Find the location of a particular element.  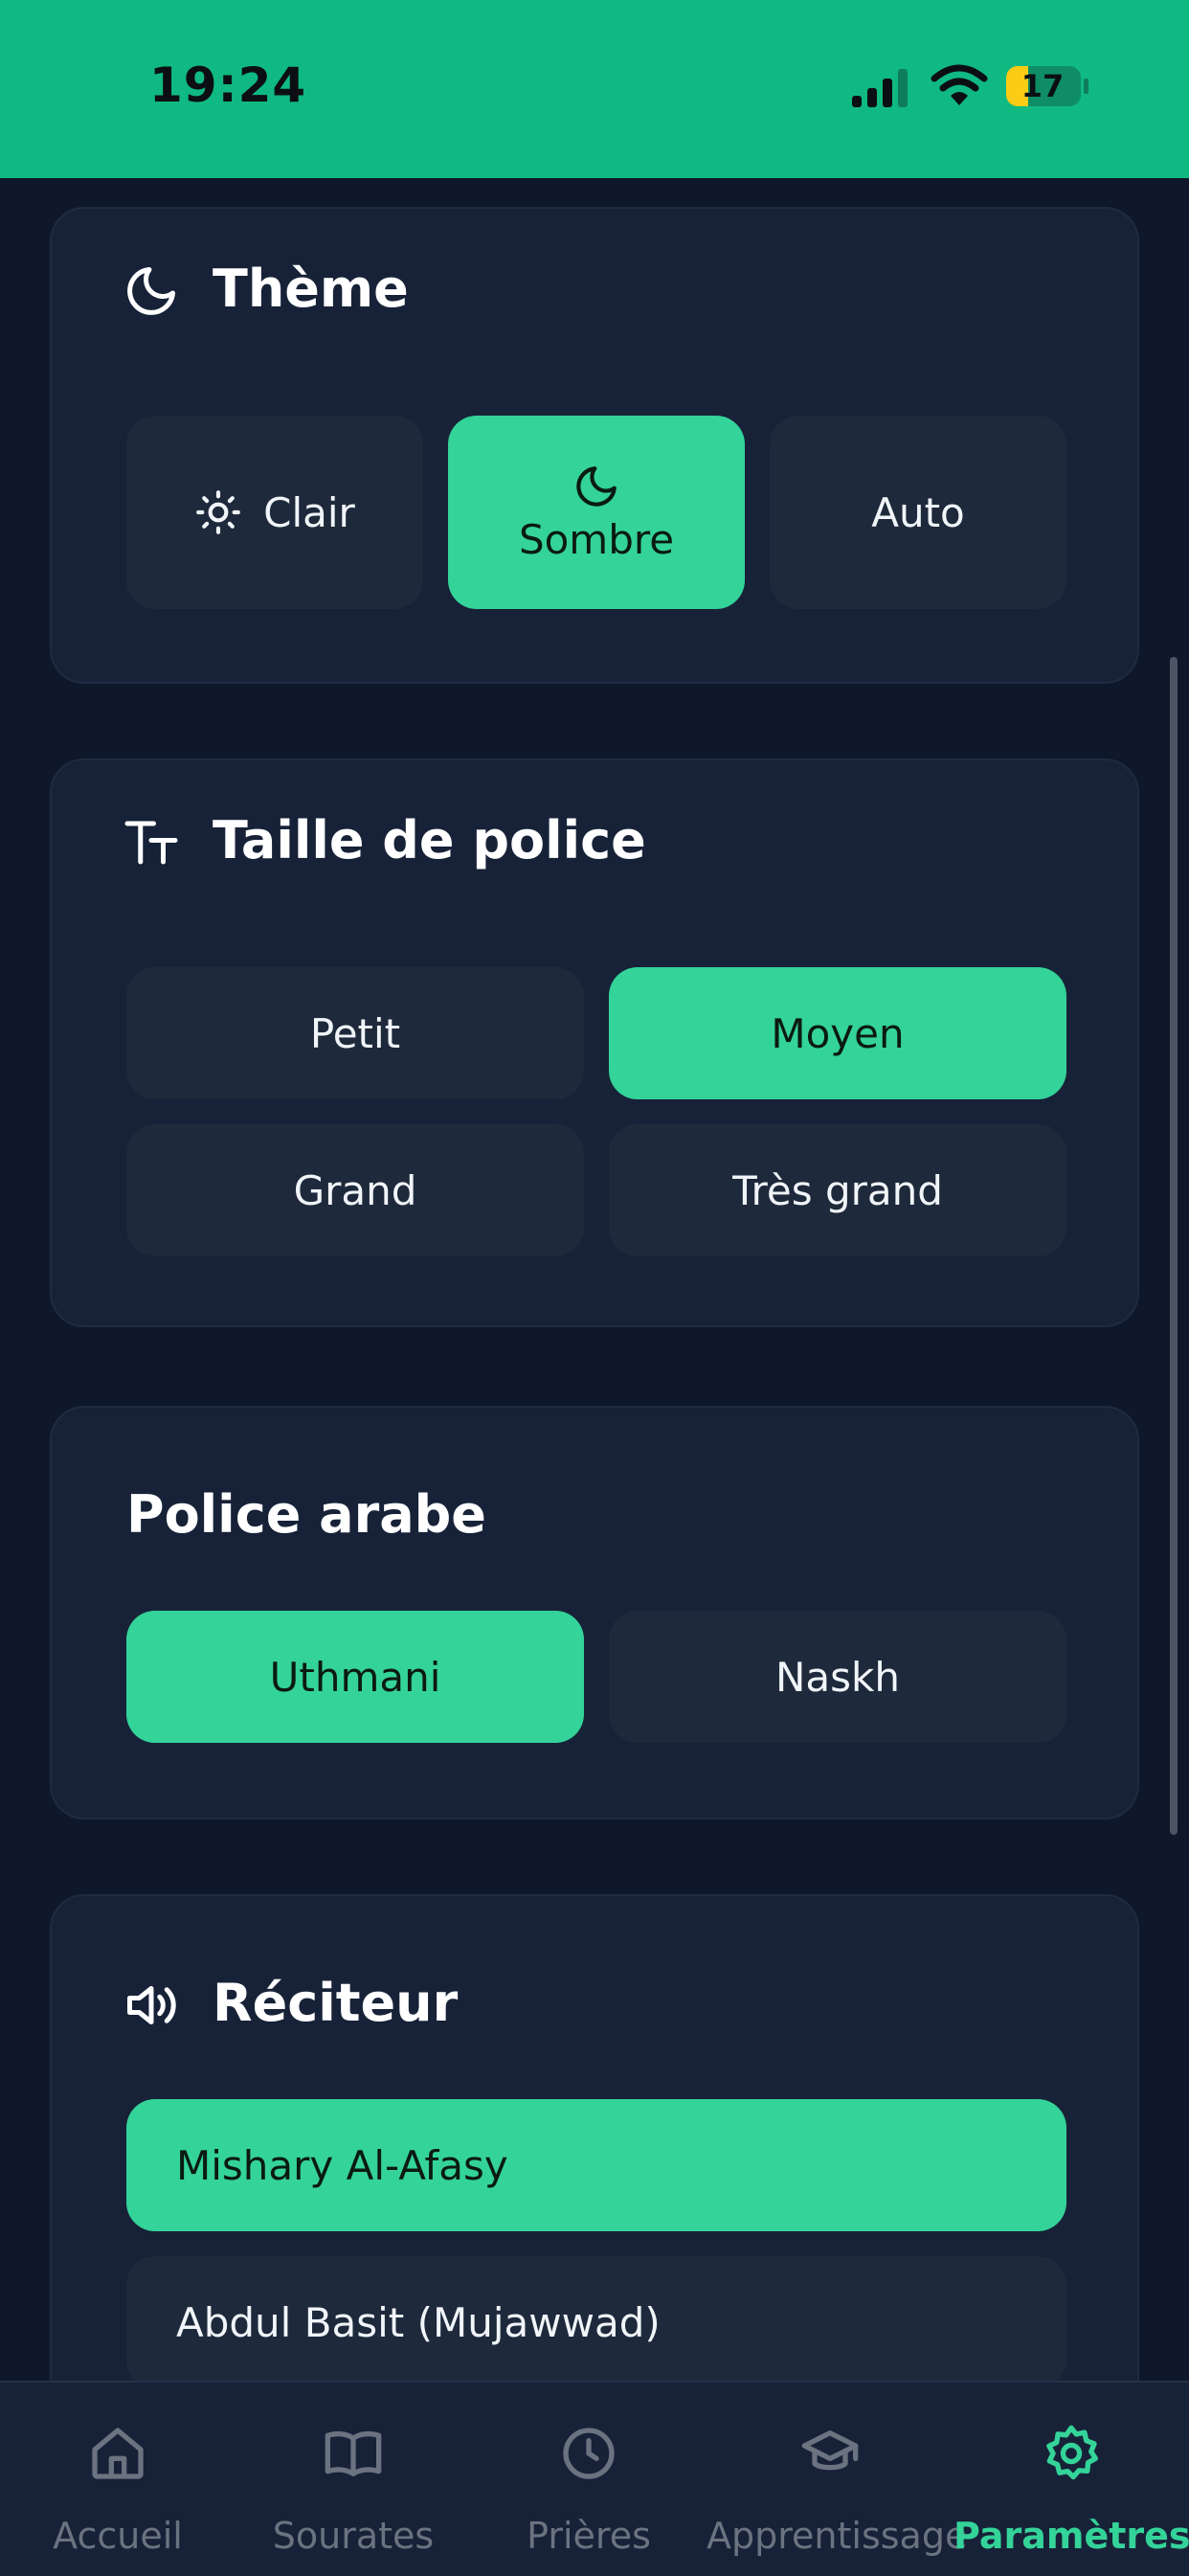

font-size-option-very-large: Très grand is located at coordinates (837, 1190).